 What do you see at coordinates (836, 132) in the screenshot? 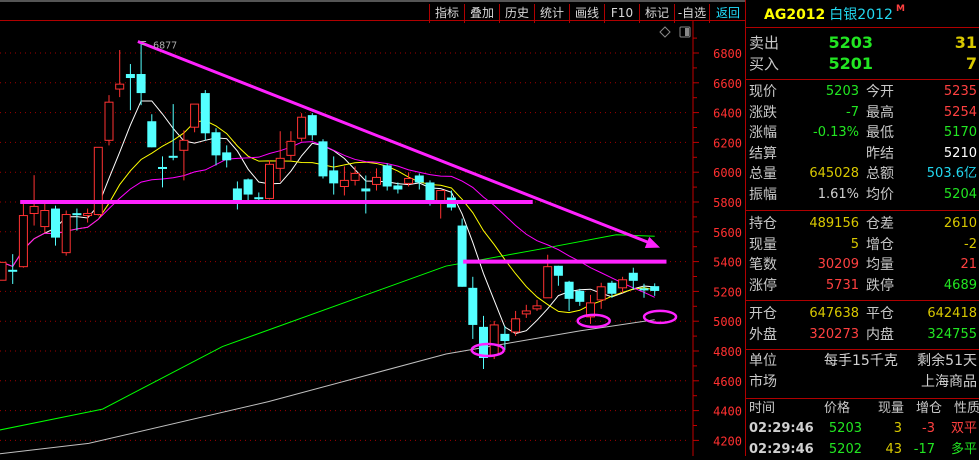
I see `field-value: -0.13%` at bounding box center [836, 132].